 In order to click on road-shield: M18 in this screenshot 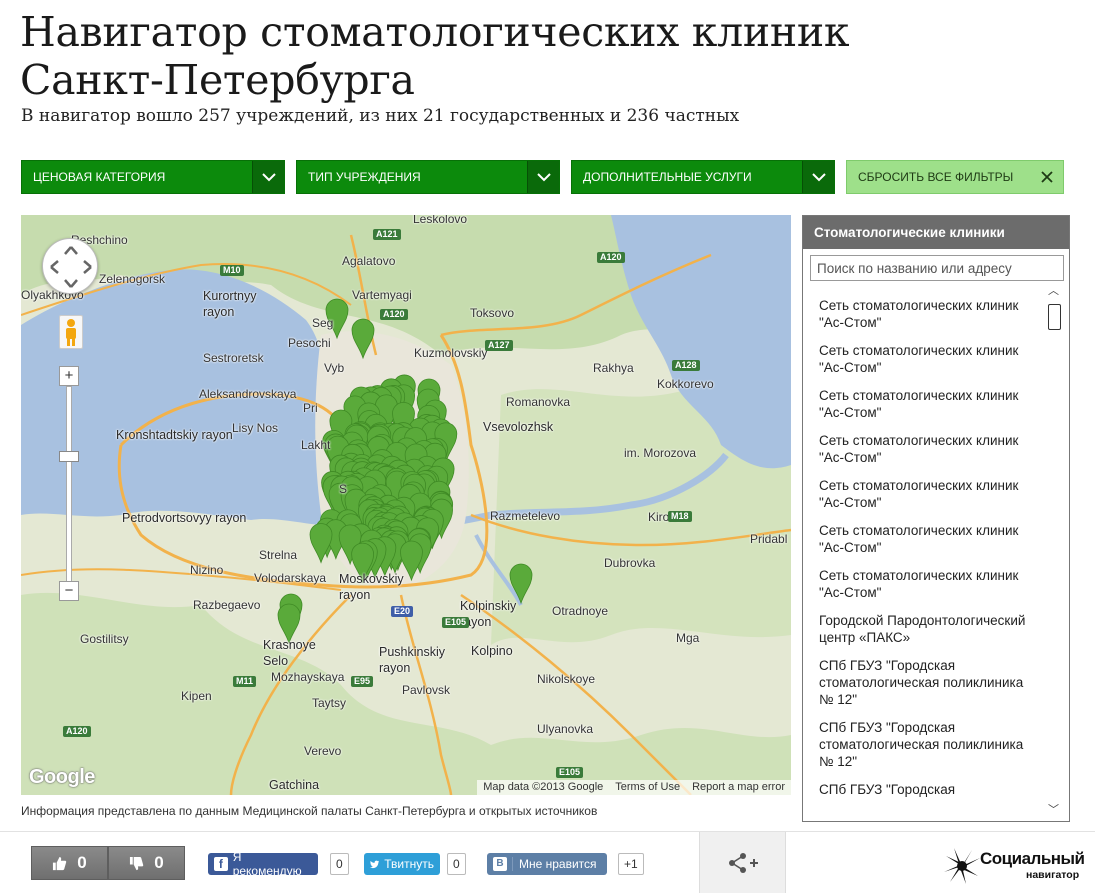, I will do `click(680, 516)`.